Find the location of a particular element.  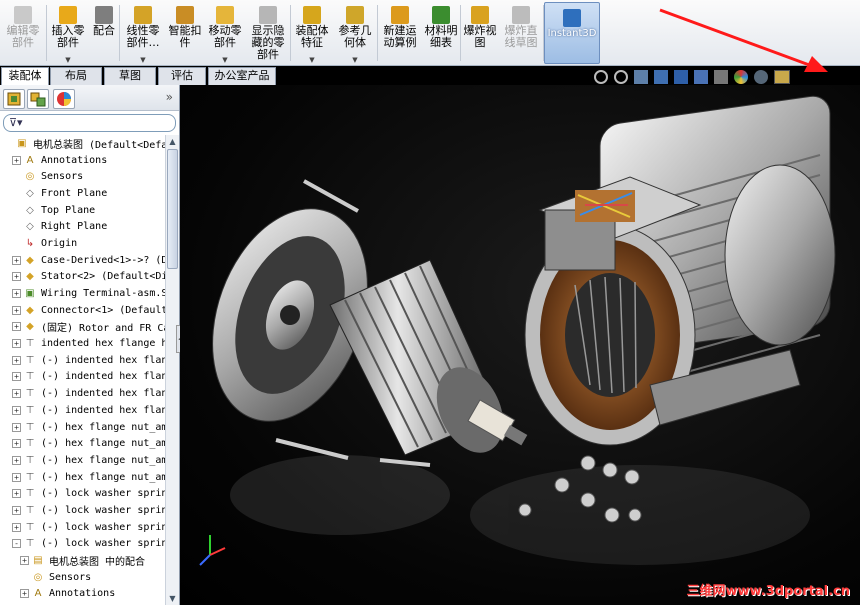

command-tab-0: 装配体 is located at coordinates (25, 76).